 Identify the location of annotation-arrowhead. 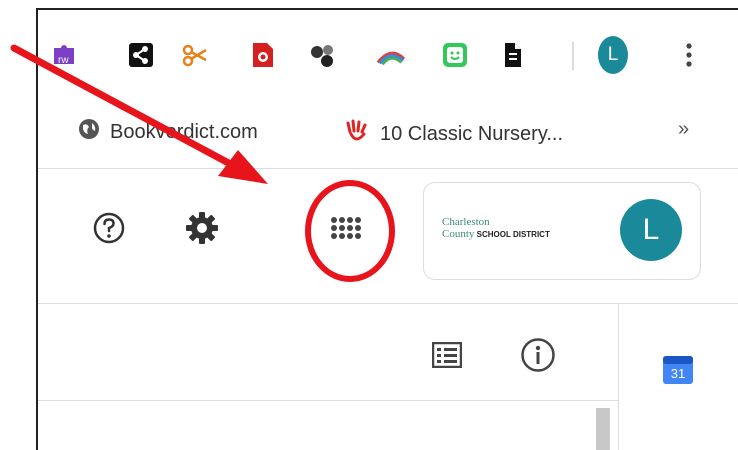
(243, 167).